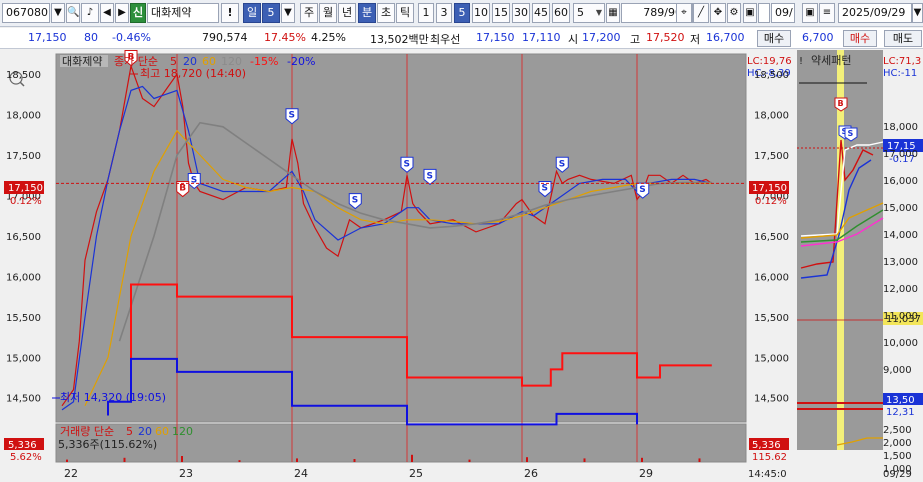 The width and height of the screenshot is (923, 482). Describe the element at coordinates (328, 13) in the screenshot. I see `period-month-button: 월` at that location.